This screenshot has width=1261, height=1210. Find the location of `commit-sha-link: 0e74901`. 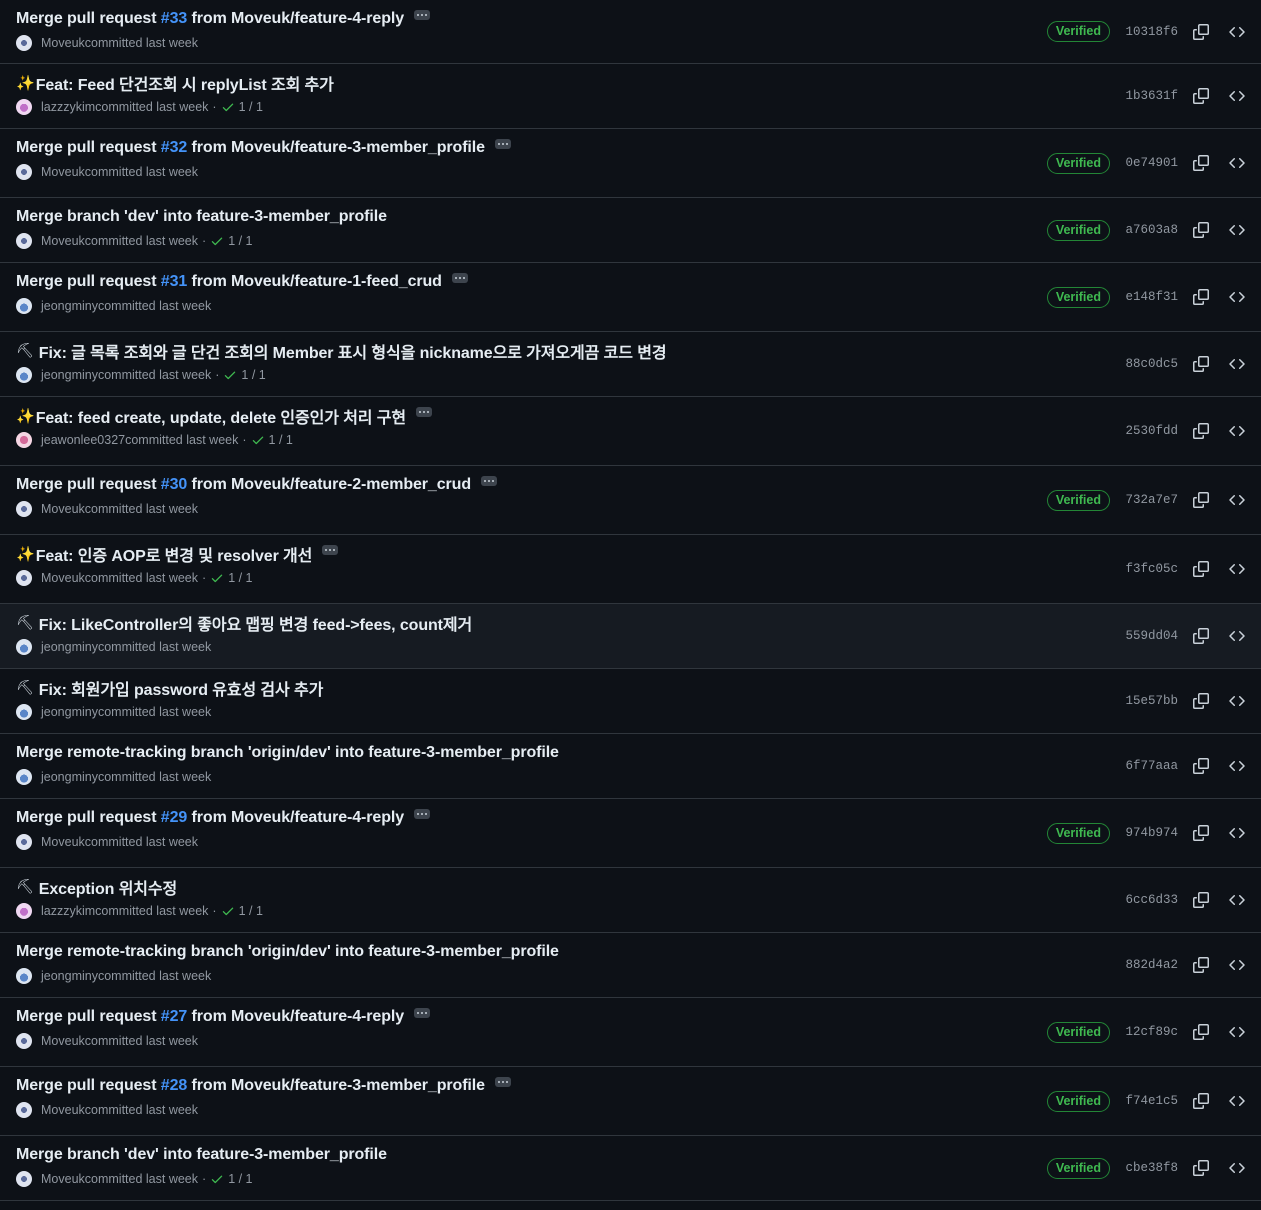

commit-sha-link: 0e74901 is located at coordinates (1151, 163).